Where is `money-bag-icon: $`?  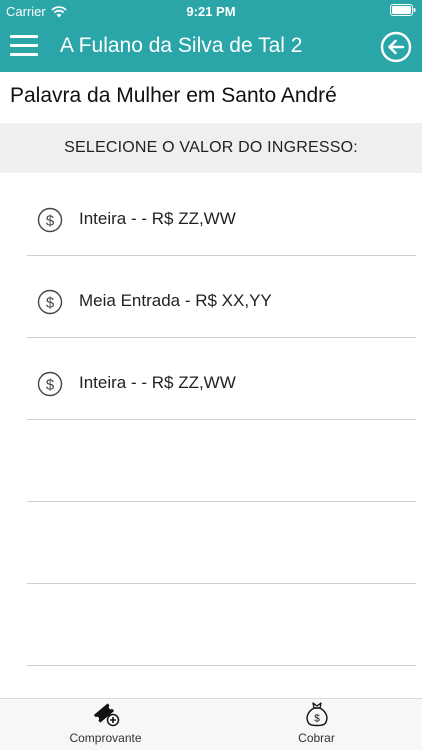
money-bag-icon: $ is located at coordinates (317, 714).